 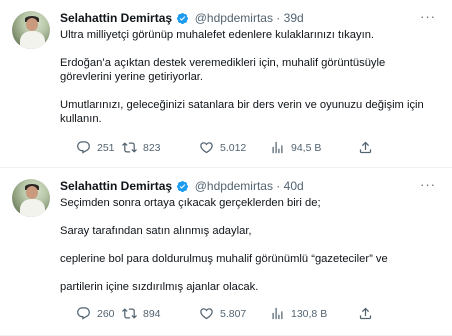 What do you see at coordinates (306, 147) in the screenshot?
I see `views-count: 94,5 B` at bounding box center [306, 147].